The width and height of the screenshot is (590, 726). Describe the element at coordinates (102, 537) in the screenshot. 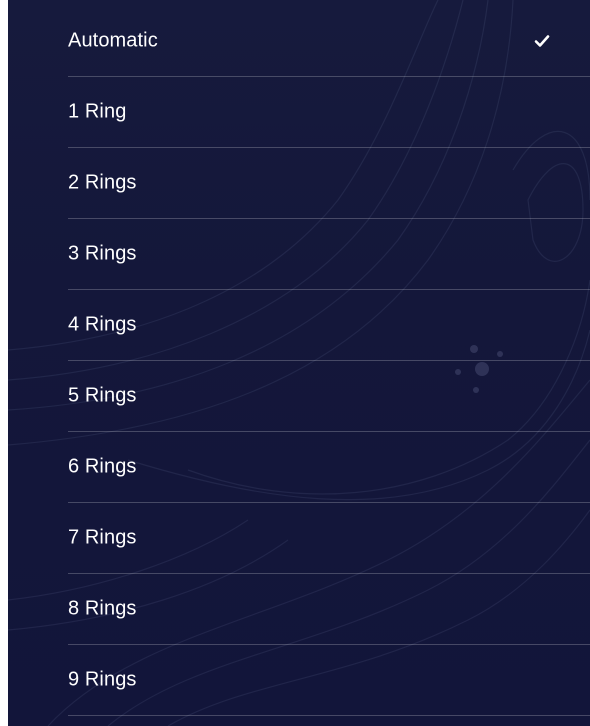

I see `menu-item-label: 7 Rings` at that location.